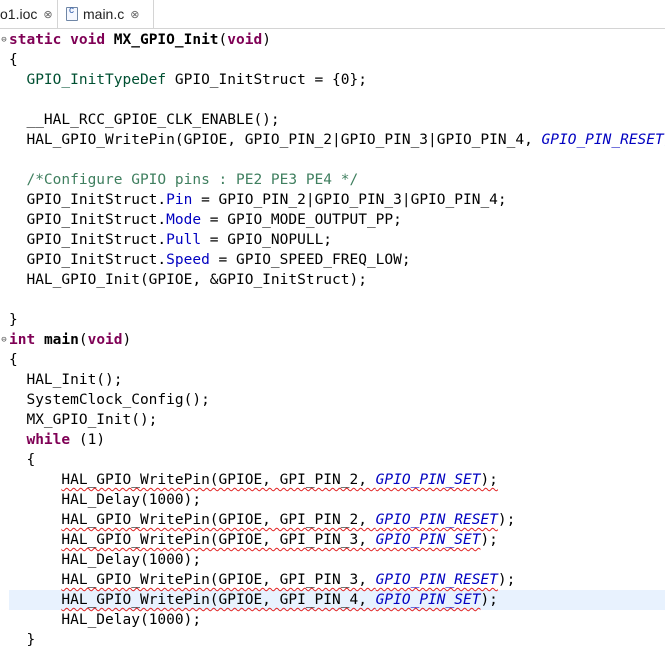  What do you see at coordinates (66, 440) in the screenshot?
I see `code-line: while (1)` at bounding box center [66, 440].